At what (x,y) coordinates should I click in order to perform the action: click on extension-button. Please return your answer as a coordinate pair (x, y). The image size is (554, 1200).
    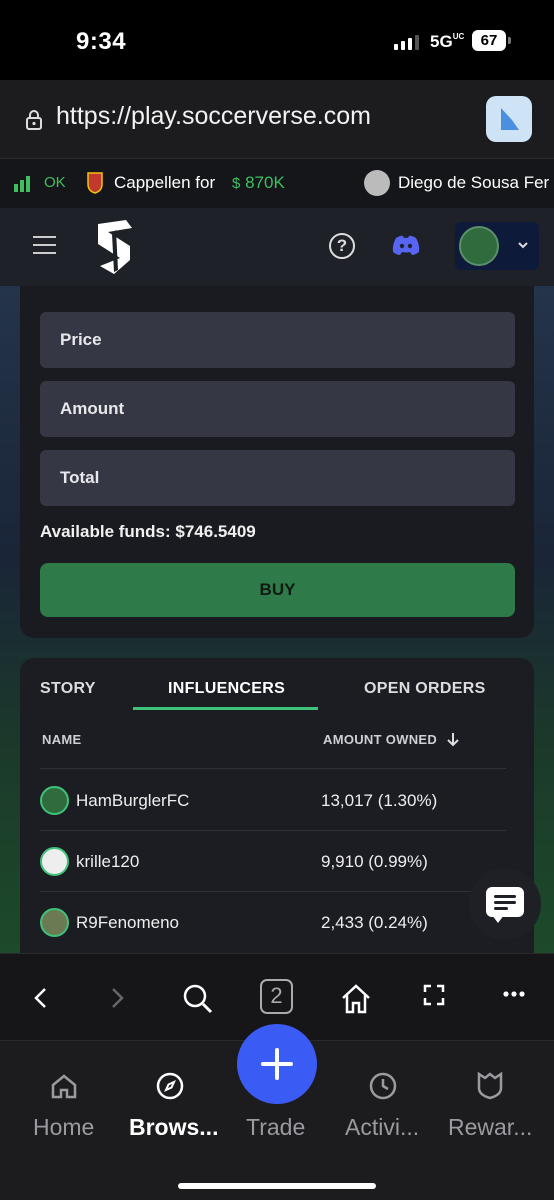
    Looking at the image, I should click on (509, 119).